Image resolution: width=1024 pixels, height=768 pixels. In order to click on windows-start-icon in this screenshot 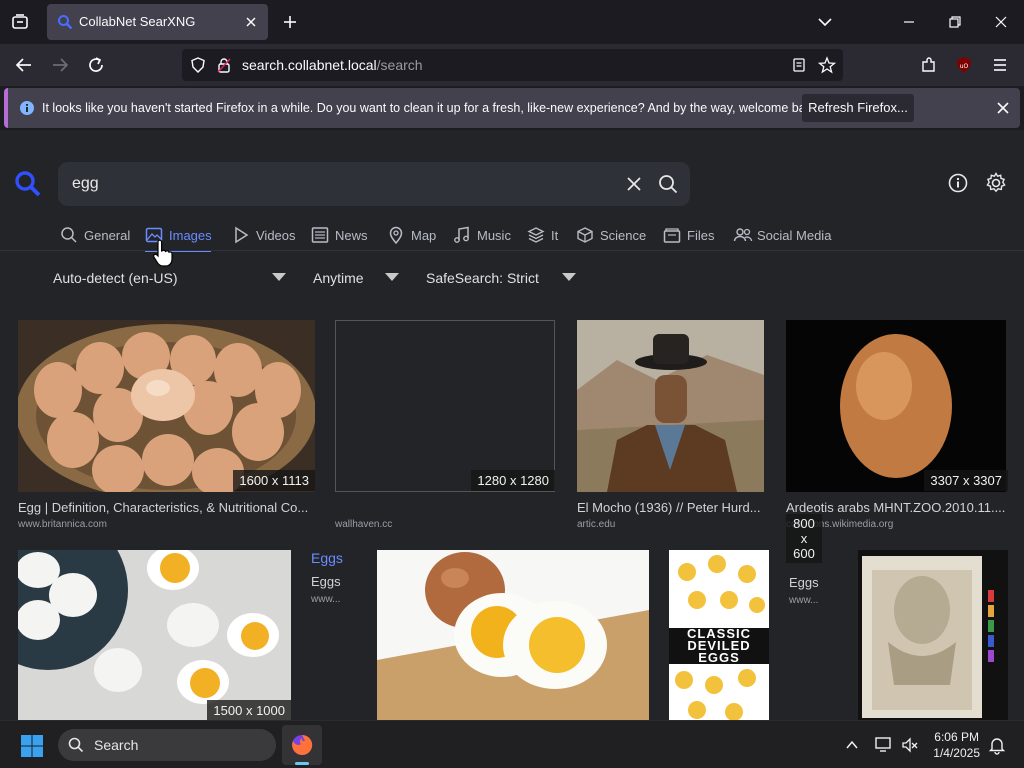, I will do `click(32, 746)`.